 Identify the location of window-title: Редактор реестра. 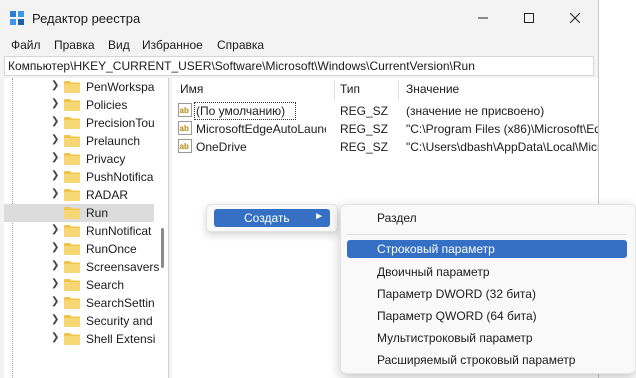
(86, 18).